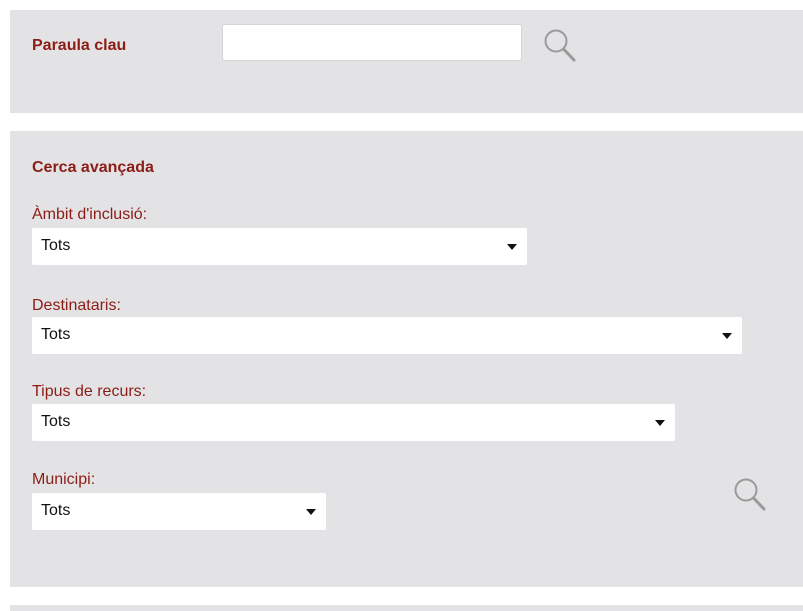  Describe the element at coordinates (89, 391) in the screenshot. I see `field-label-tipus: Tipus de recurs:` at that location.